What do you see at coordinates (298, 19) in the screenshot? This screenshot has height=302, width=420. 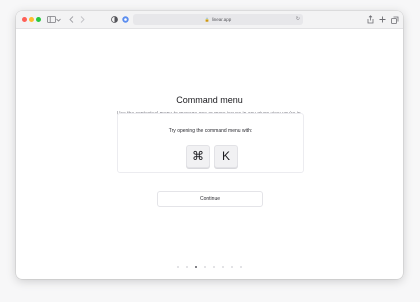 I see `reload-icon: ↻` at bounding box center [298, 19].